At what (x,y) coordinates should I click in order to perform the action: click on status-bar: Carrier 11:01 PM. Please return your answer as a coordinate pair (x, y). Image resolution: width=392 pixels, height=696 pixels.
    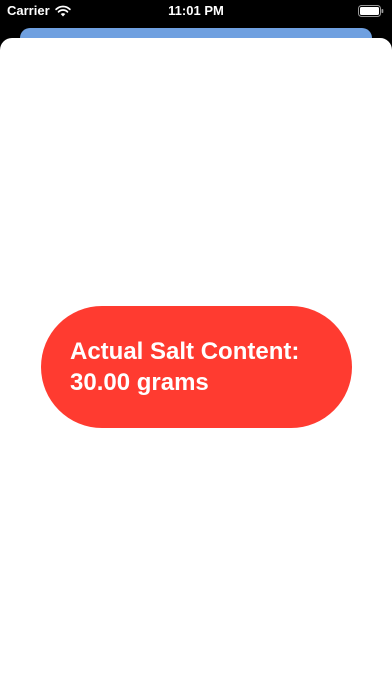
    Looking at the image, I should click on (196, 11).